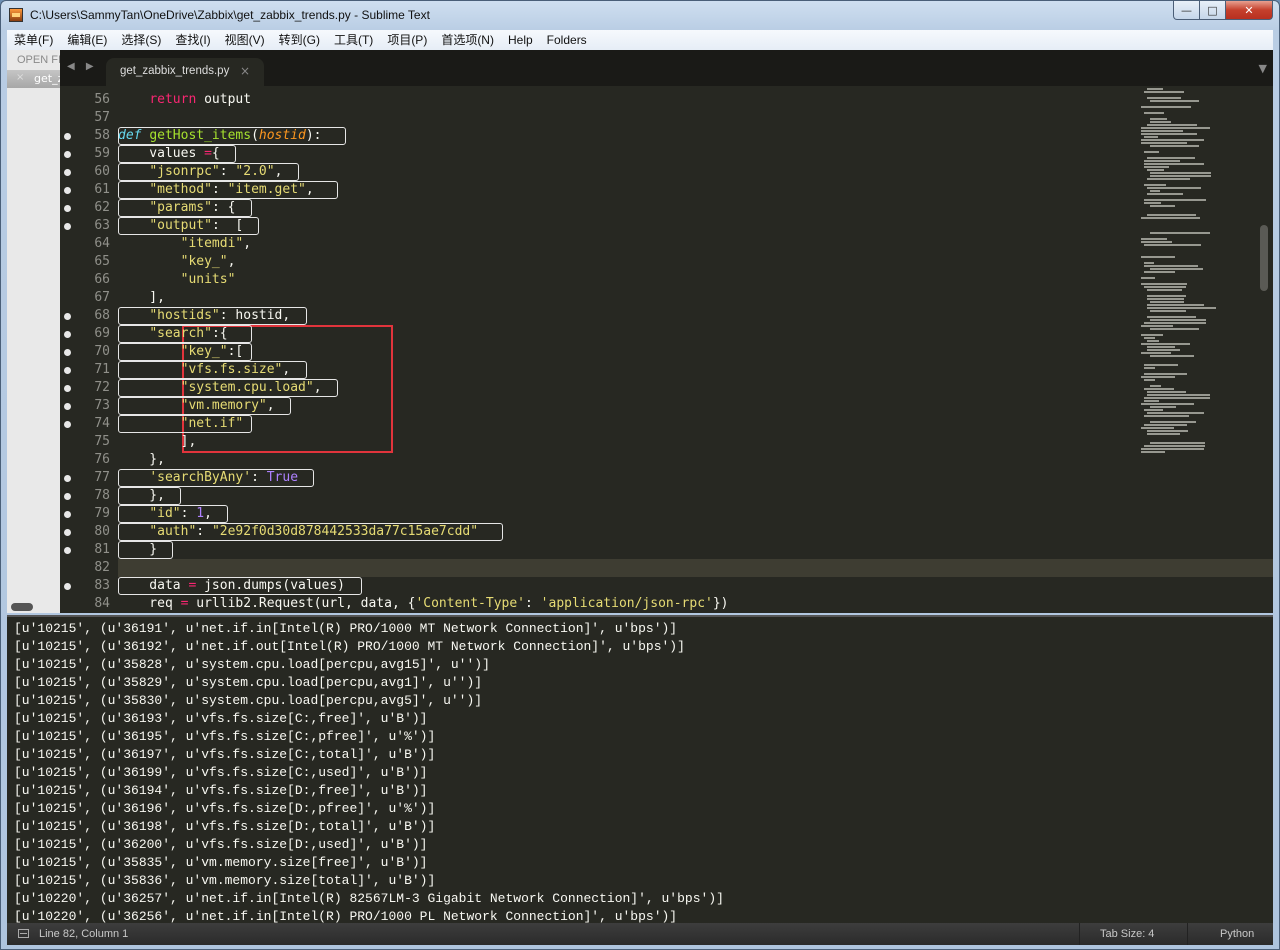  Describe the element at coordinates (1213, 10) in the screenshot. I see `maximize-button: □` at that location.